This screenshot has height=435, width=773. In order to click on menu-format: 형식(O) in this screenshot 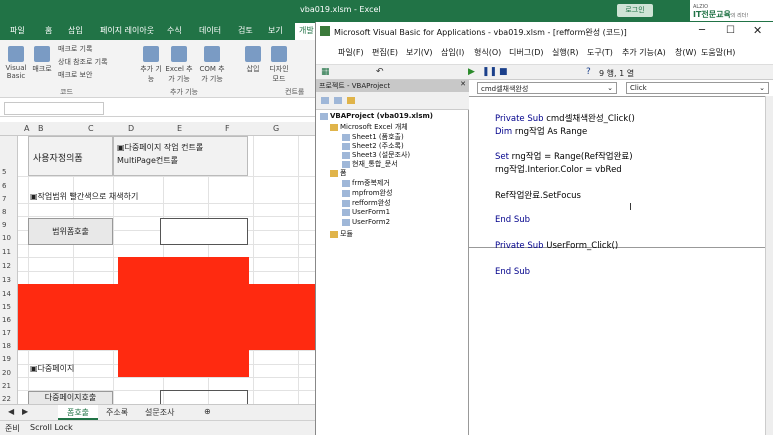, I will do `click(487, 52)`.